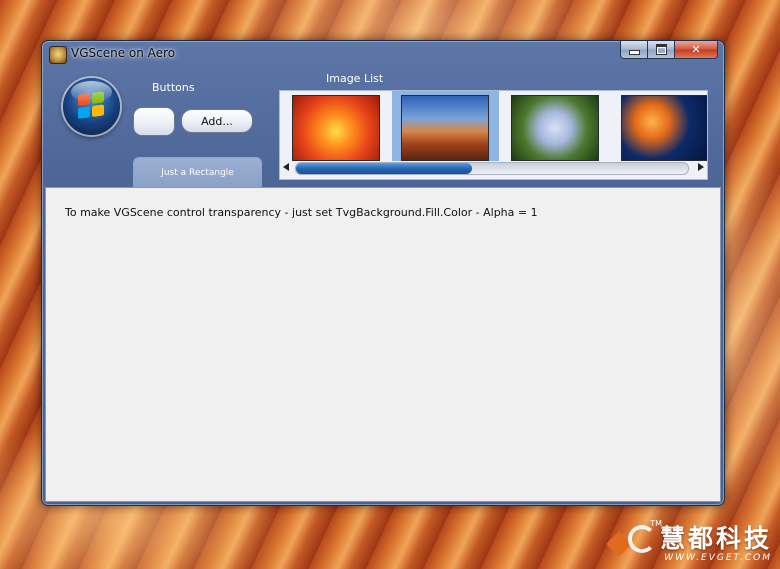 The height and width of the screenshot is (569, 780). What do you see at coordinates (173, 87) in the screenshot?
I see `buttons-label: Buttons` at bounding box center [173, 87].